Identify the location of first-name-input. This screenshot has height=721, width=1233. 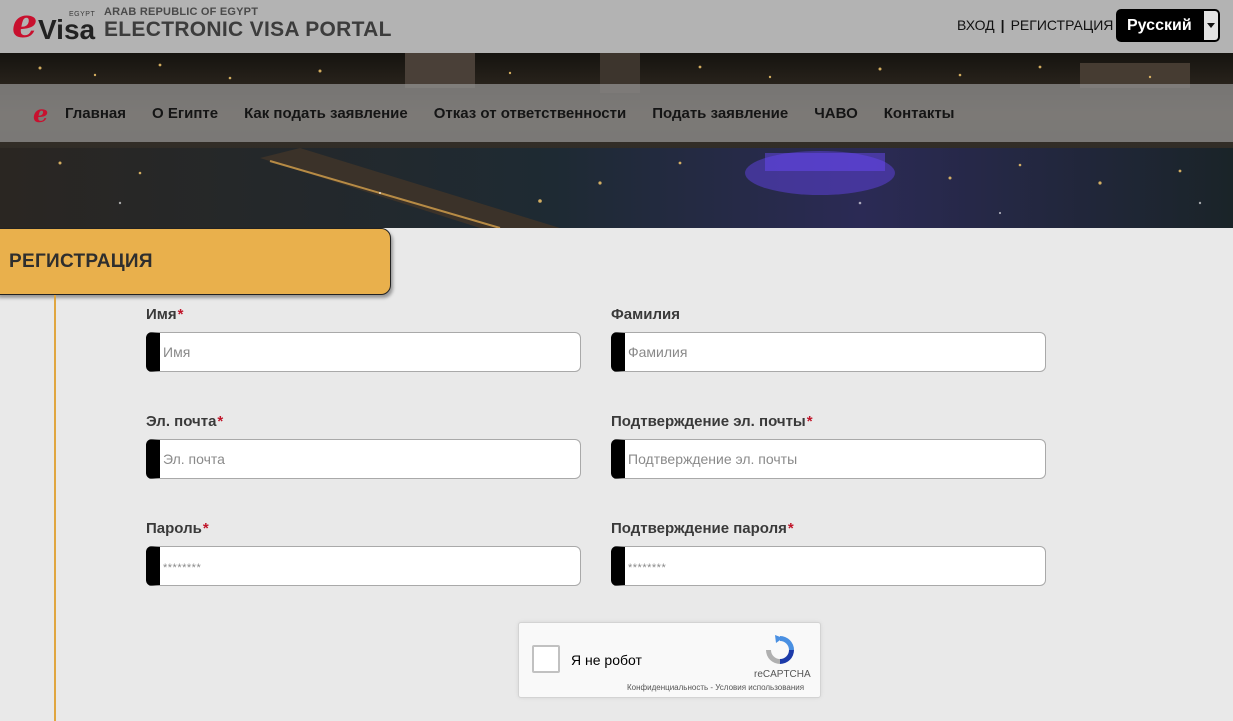
(363, 352).